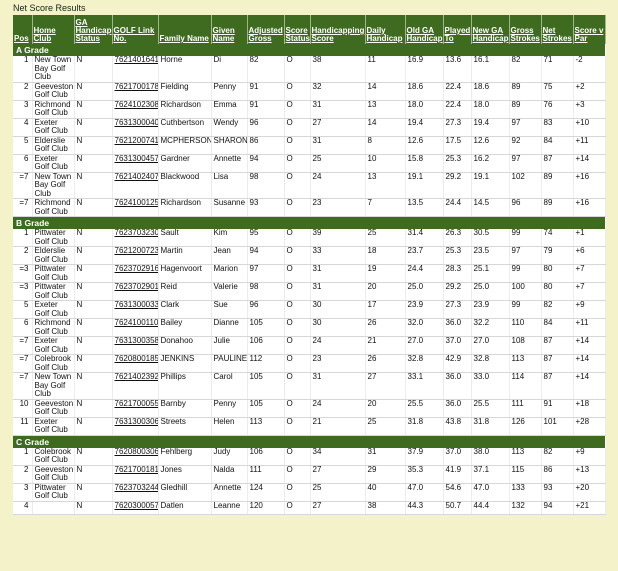 The height and width of the screenshot is (571, 618). Describe the element at coordinates (589, 145) in the screenshot. I see `score-v-par-cell: +11` at that location.